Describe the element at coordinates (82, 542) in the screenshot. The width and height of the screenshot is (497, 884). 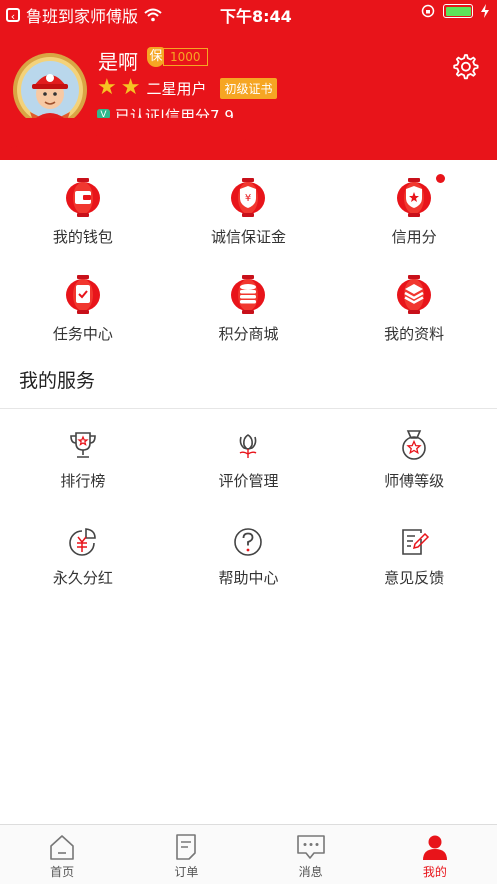
I see `yuan-pie-icon` at that location.